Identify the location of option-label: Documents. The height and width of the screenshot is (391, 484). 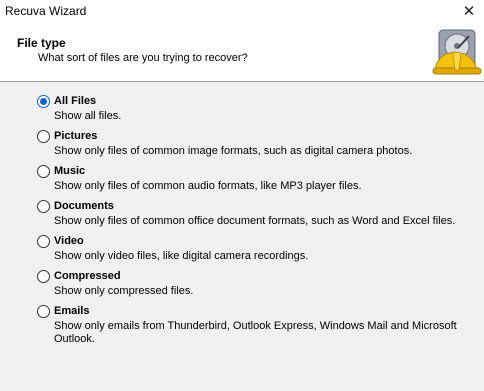
(84, 206).